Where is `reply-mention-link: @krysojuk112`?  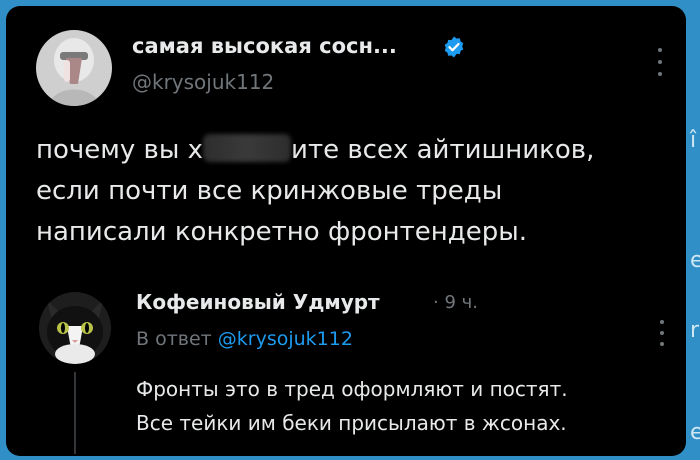 reply-mention-link: @krysojuk112 is located at coordinates (285, 339).